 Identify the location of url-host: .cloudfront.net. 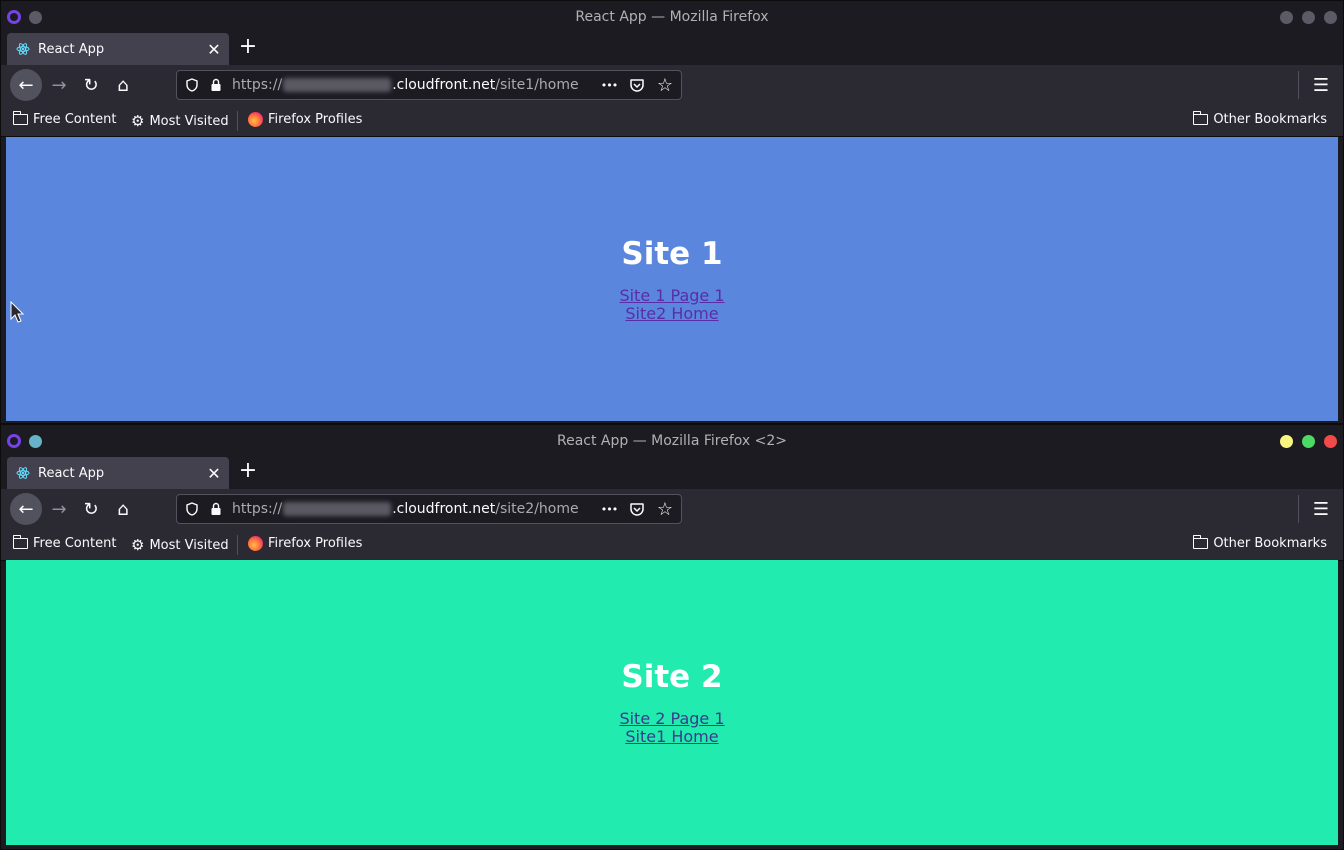
(444, 85).